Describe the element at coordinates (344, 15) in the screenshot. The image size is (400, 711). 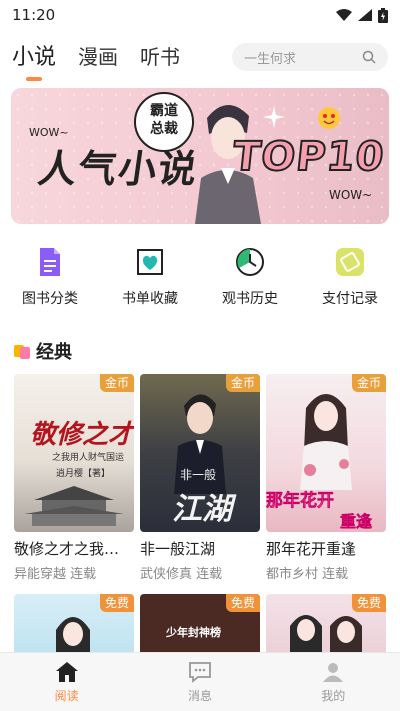
I see `wifi-icon` at that location.